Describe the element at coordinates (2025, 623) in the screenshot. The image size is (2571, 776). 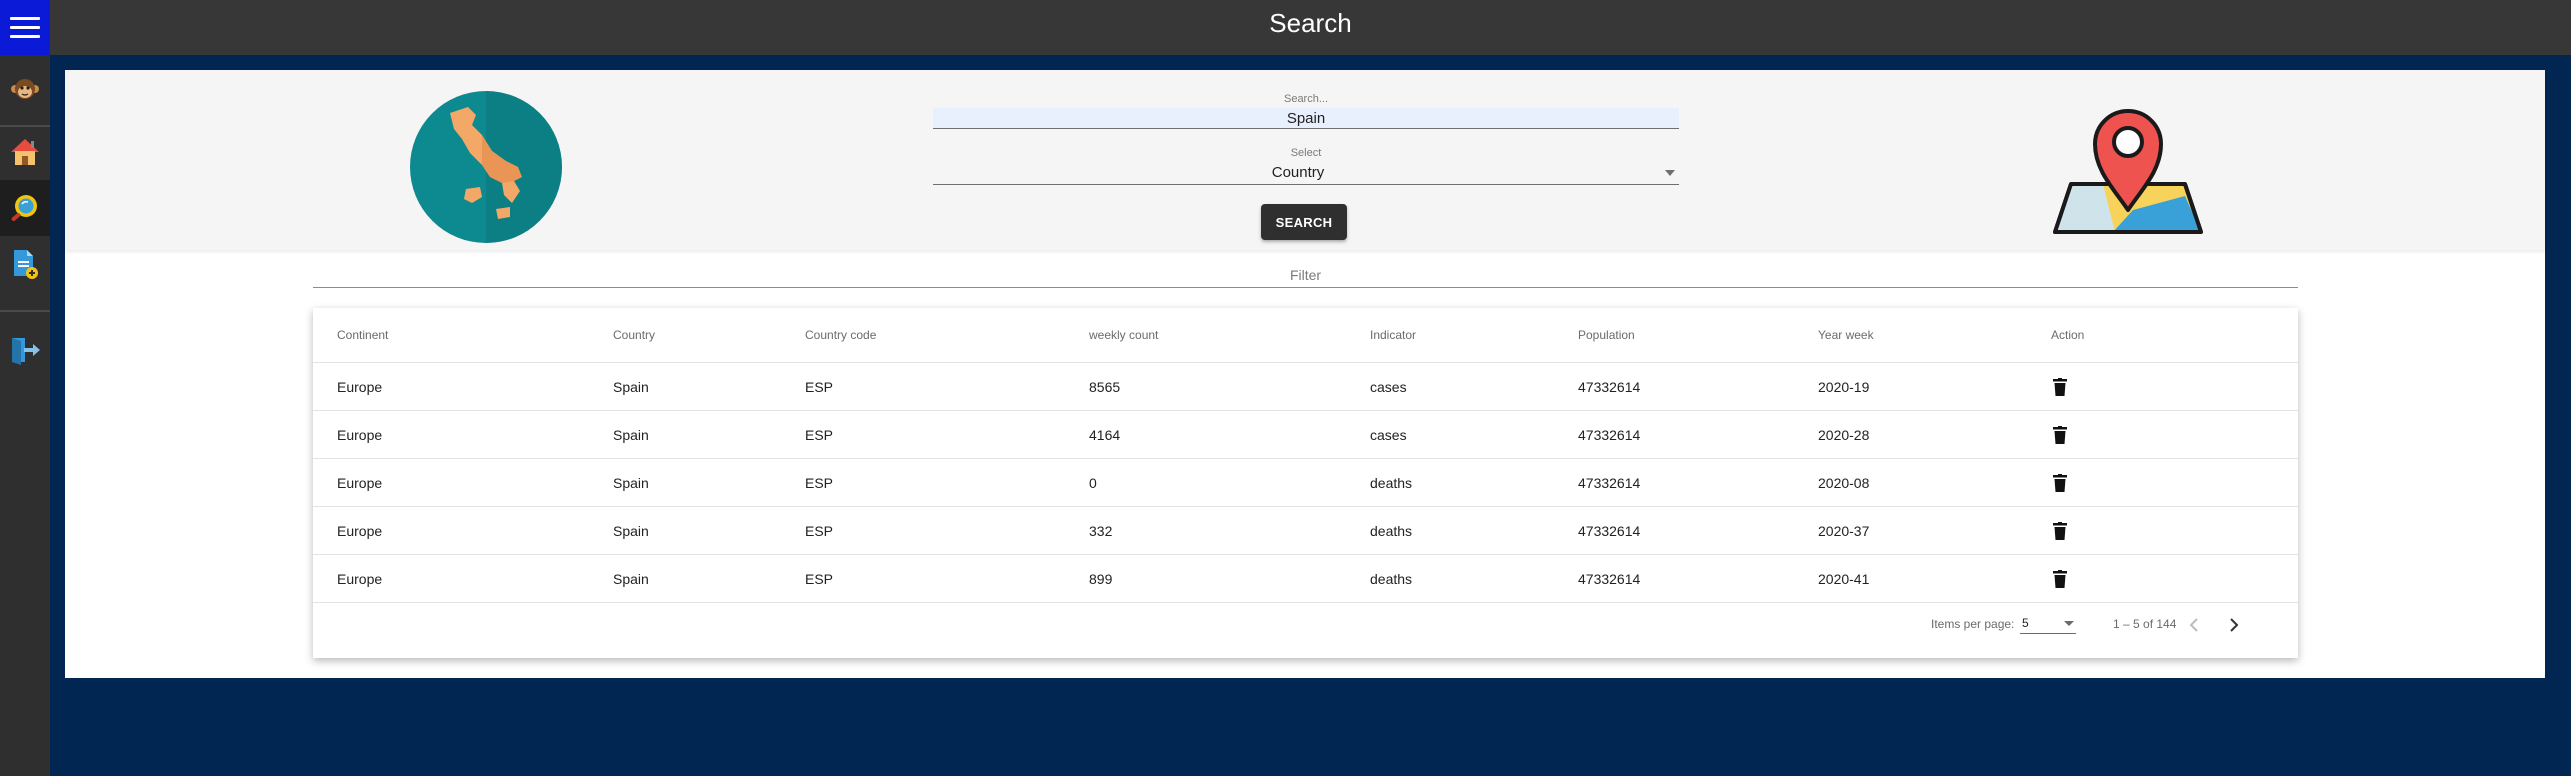
I see `page-size-value: 5` at that location.